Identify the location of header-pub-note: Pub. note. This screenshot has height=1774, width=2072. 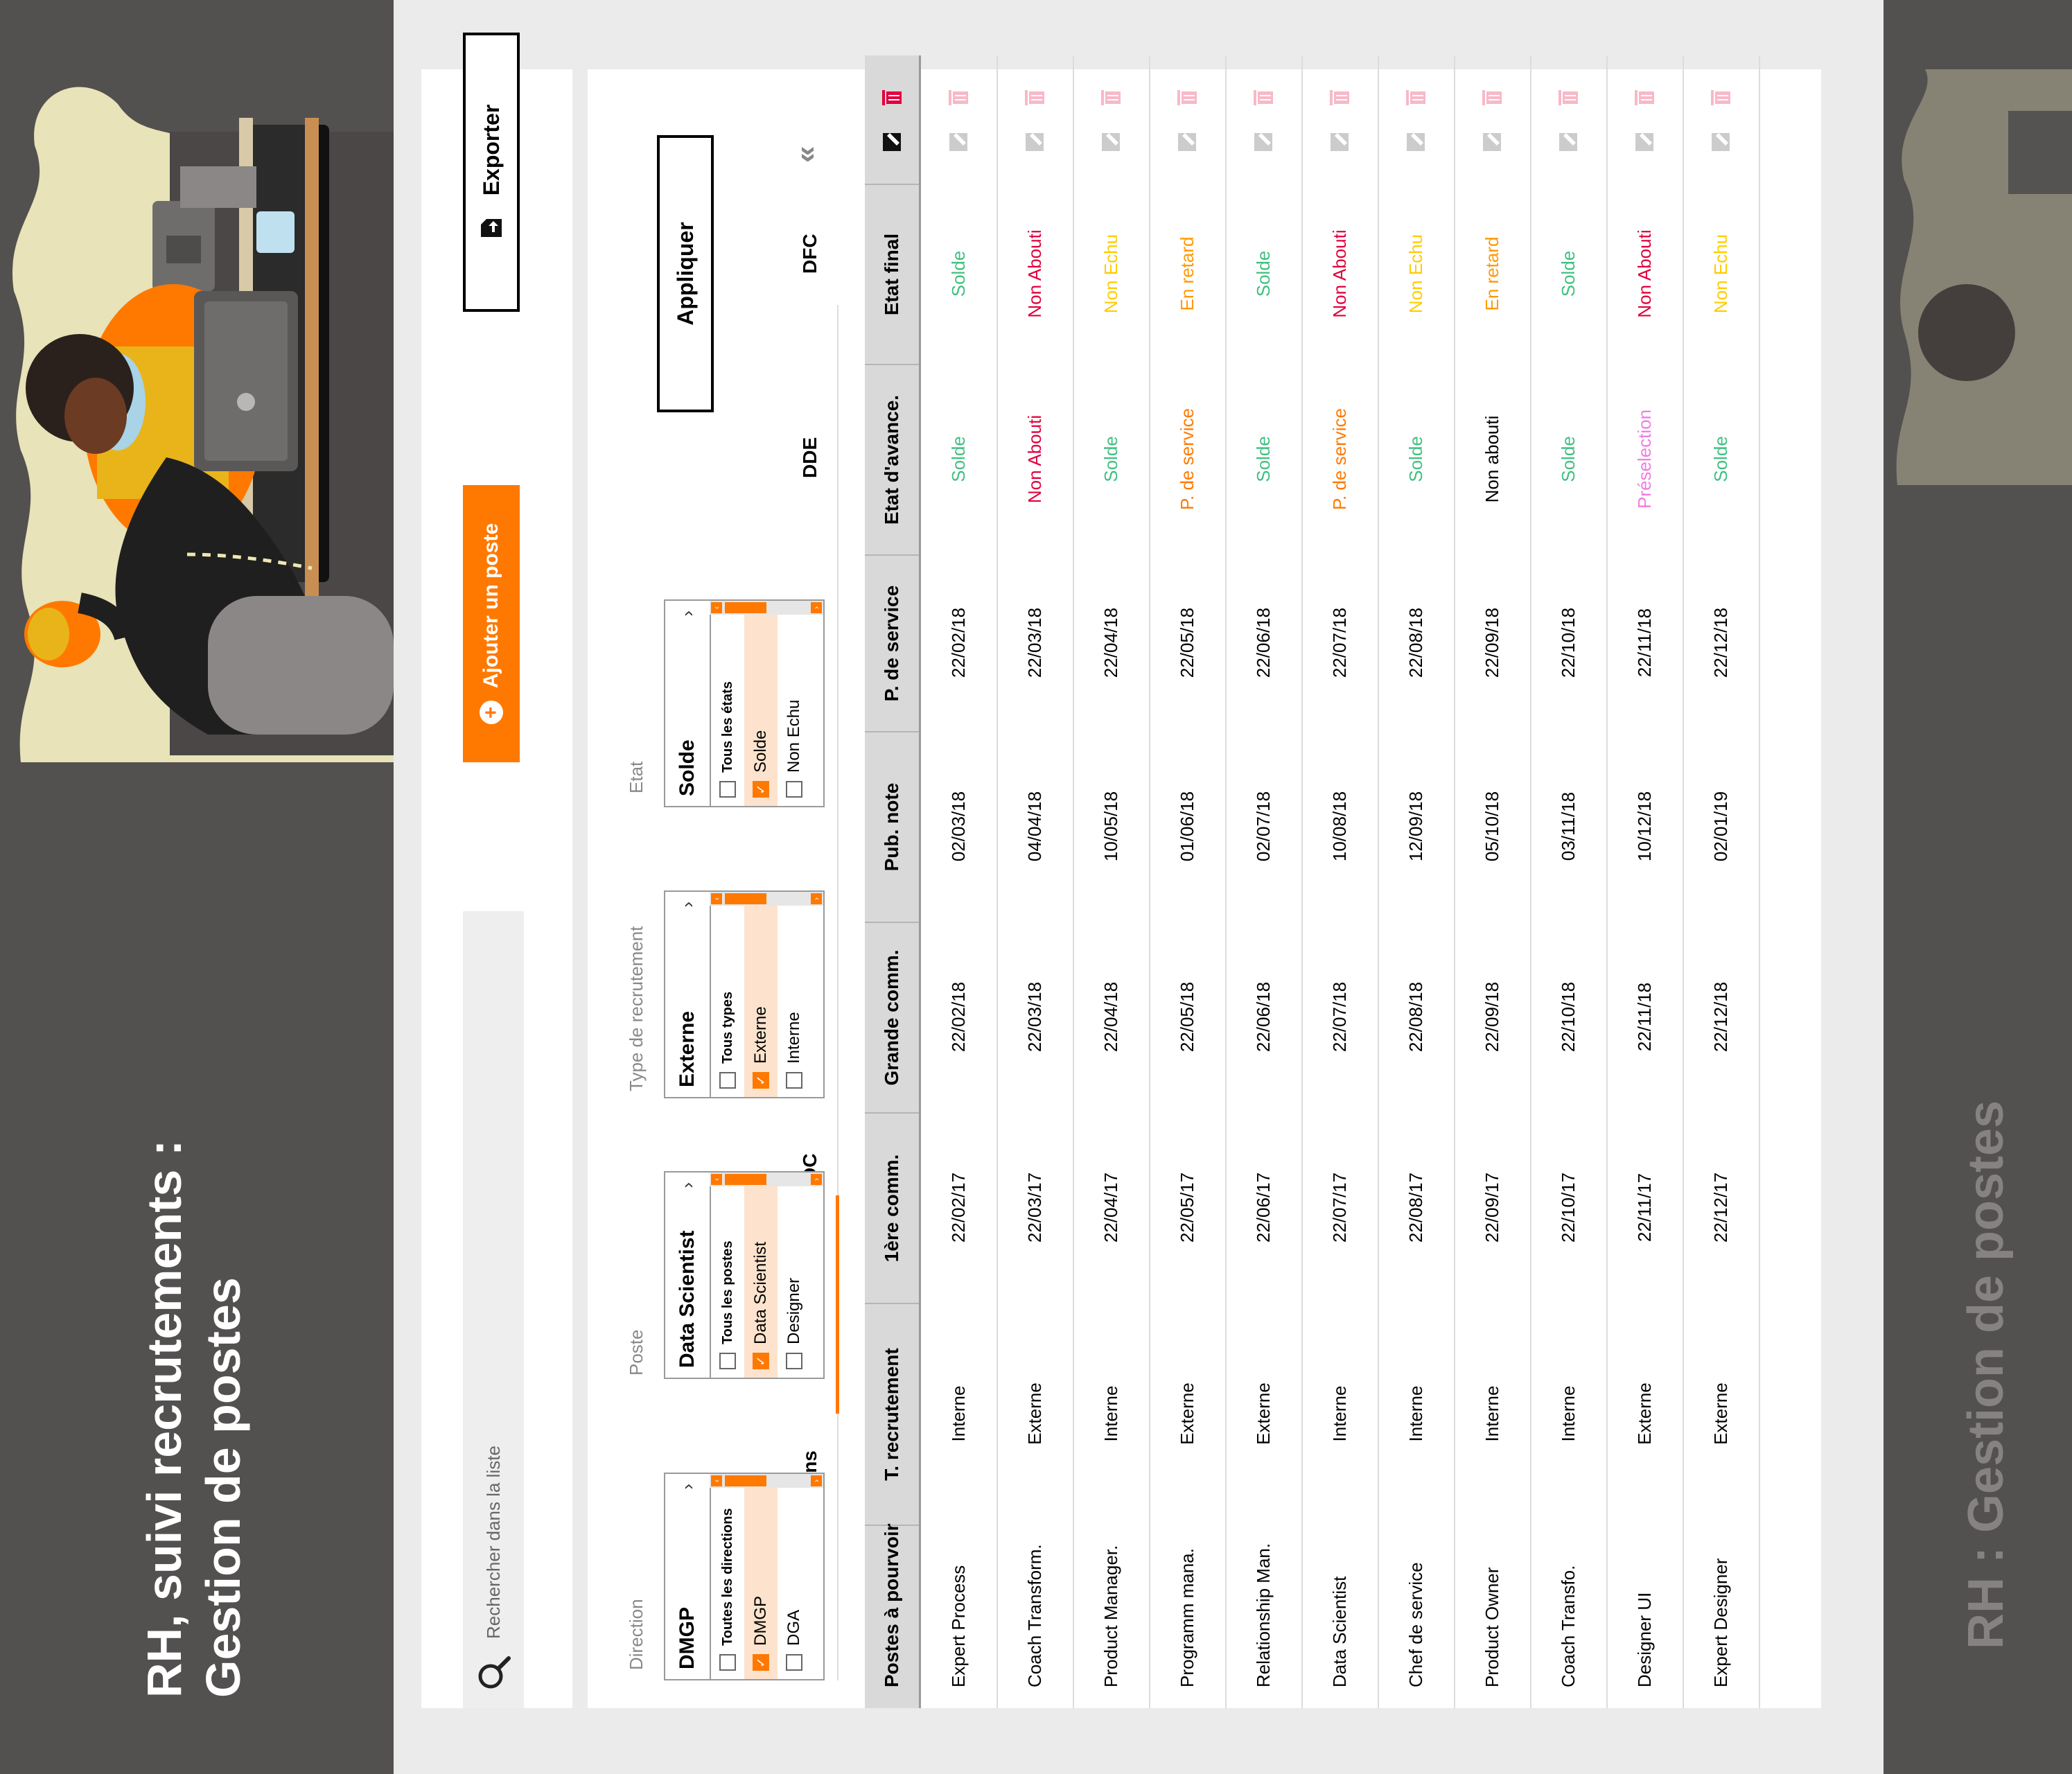
(892, 826).